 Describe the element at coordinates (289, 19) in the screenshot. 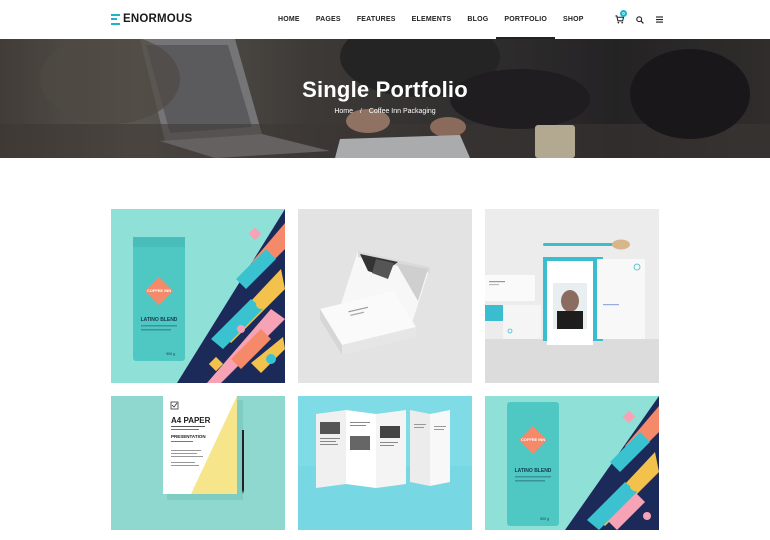

I see `nav-item-home: HOME` at that location.